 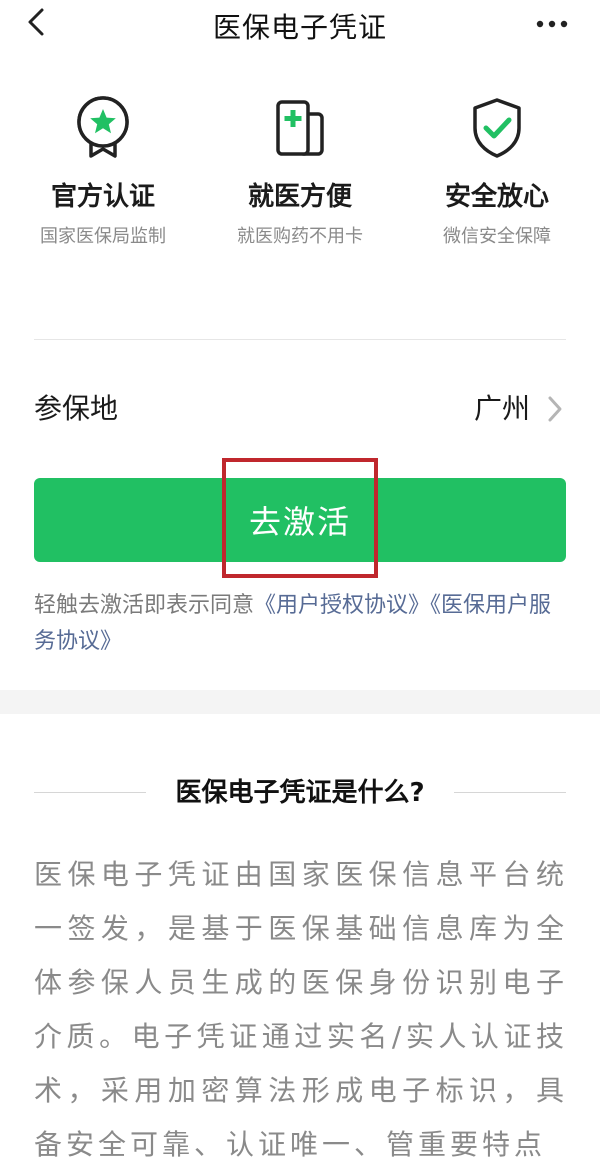 What do you see at coordinates (299, 27) in the screenshot?
I see `page-title: 医保电子凭证` at bounding box center [299, 27].